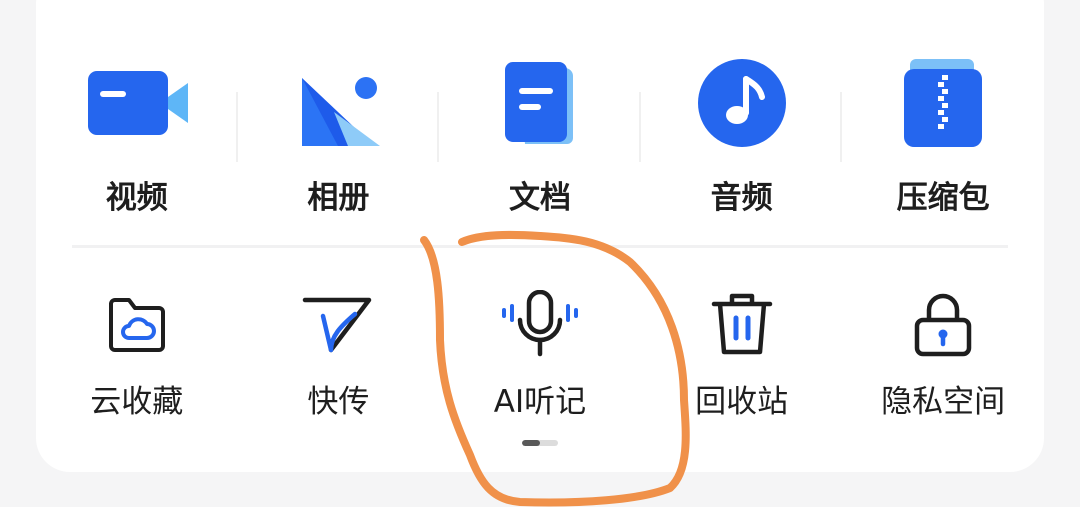  I want to click on category-document: 文档, so click(540, 130).